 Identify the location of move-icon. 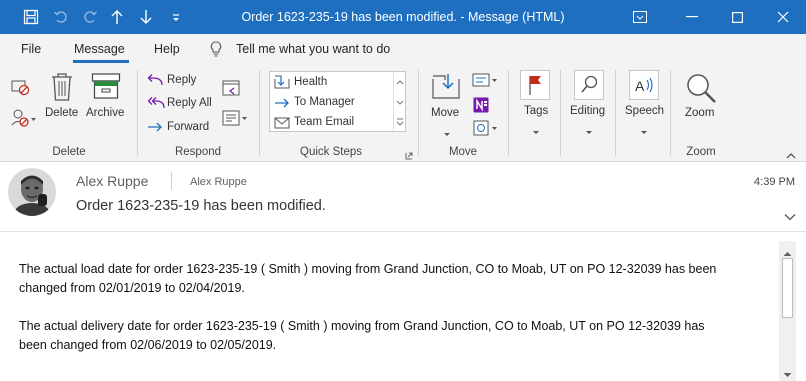
(446, 87).